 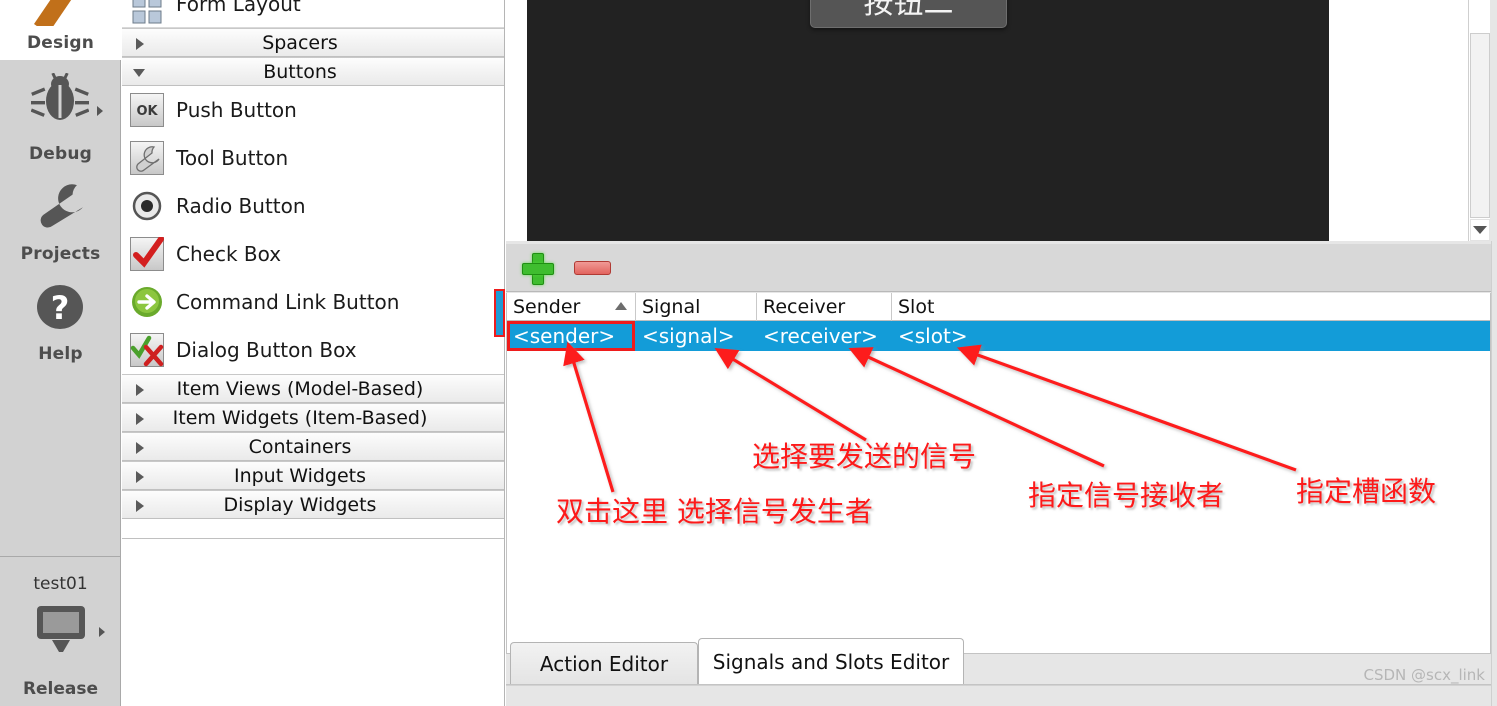 What do you see at coordinates (58, 13) in the screenshot?
I see `pencil-icon` at bounding box center [58, 13].